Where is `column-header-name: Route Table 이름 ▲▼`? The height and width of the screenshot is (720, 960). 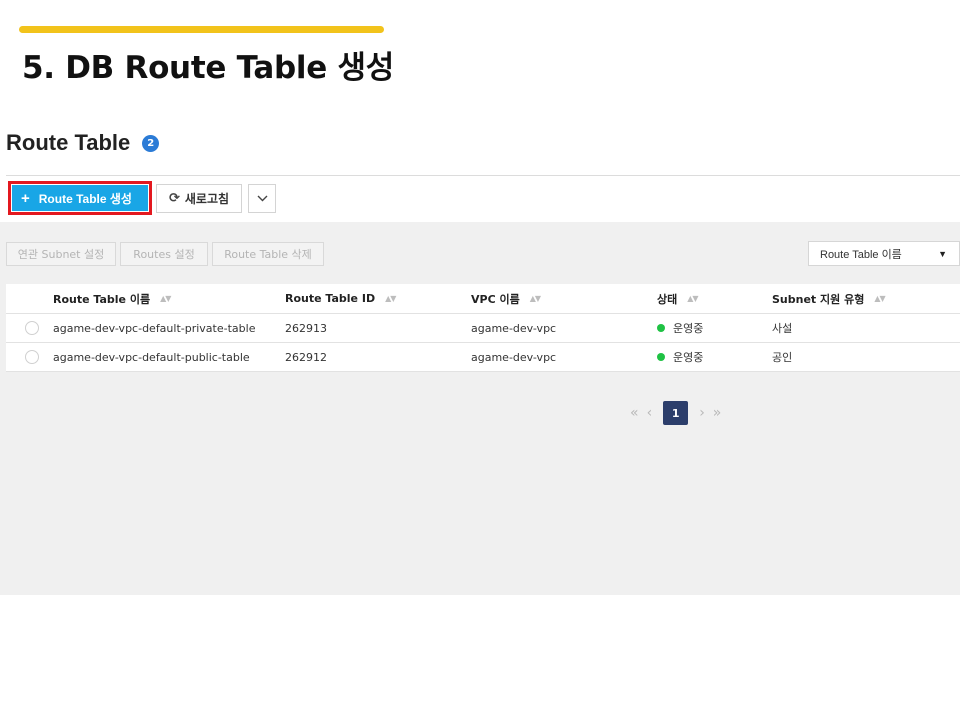
column-header-name: Route Table 이름 ▲▼ is located at coordinates (112, 298).